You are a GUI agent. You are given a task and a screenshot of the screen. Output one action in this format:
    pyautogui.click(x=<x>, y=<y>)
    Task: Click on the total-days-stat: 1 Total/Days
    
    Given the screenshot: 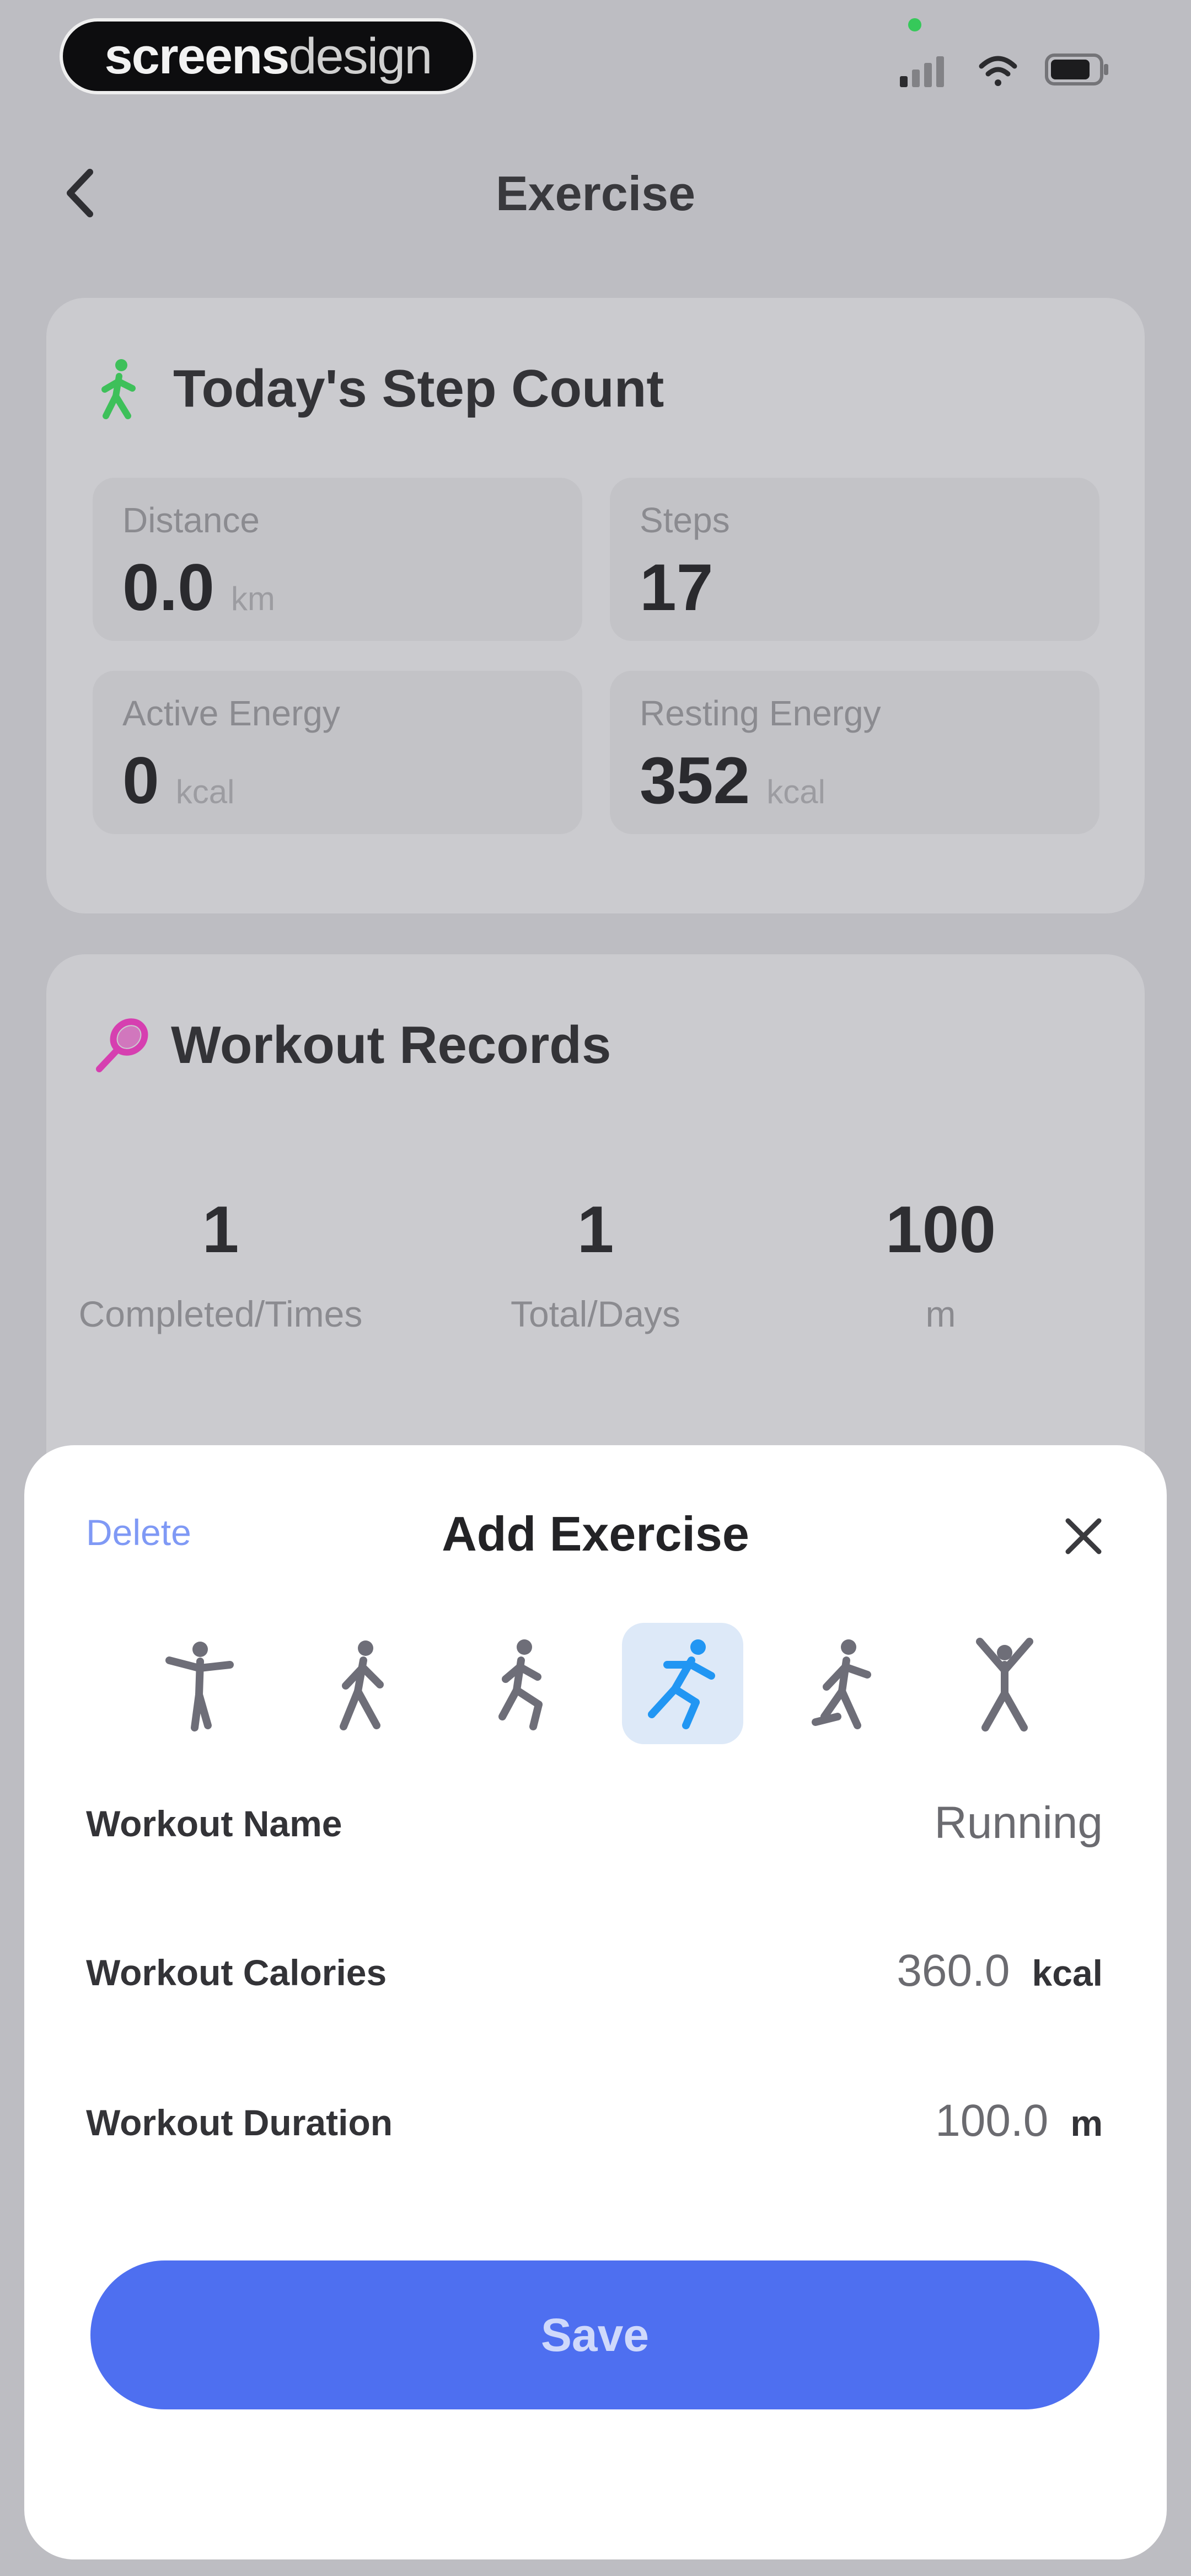 What is the action you would take?
    pyautogui.click(x=595, y=1263)
    